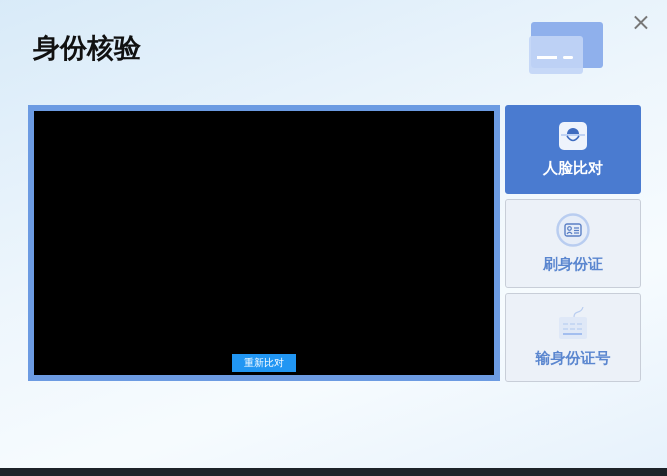 The height and width of the screenshot is (476, 667). What do you see at coordinates (264, 363) in the screenshot?
I see `retry-button: 重新比对` at bounding box center [264, 363].